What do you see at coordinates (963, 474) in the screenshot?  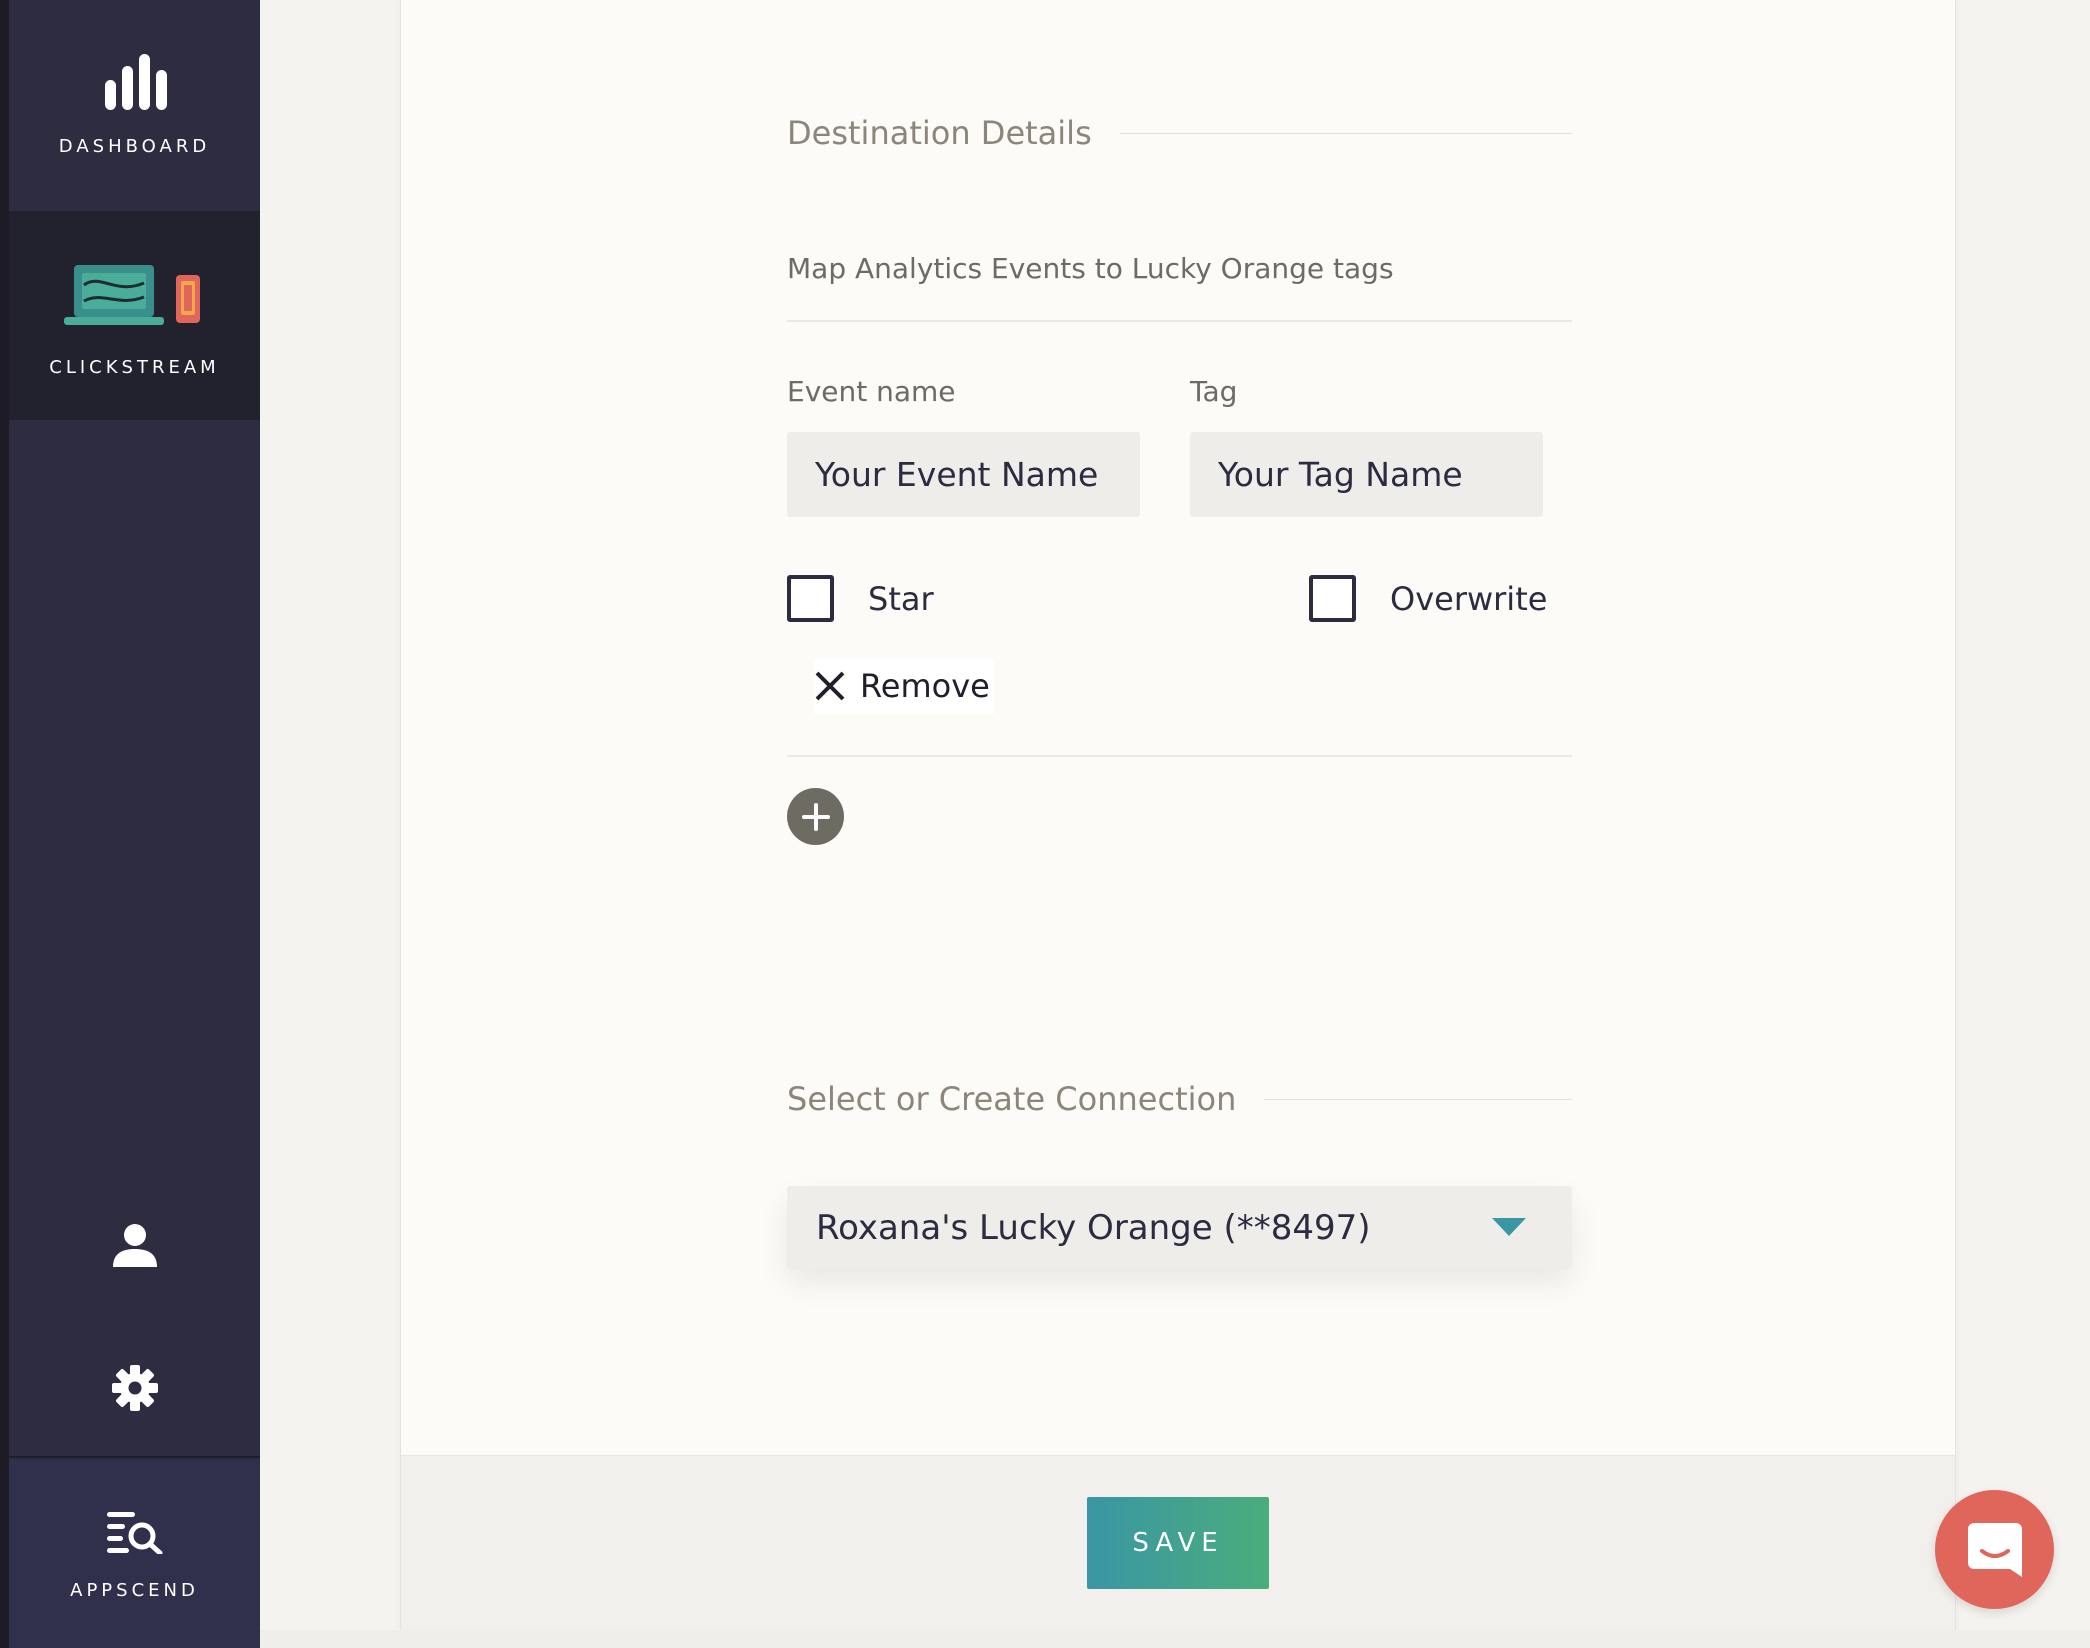 I see `event-name-input` at bounding box center [963, 474].